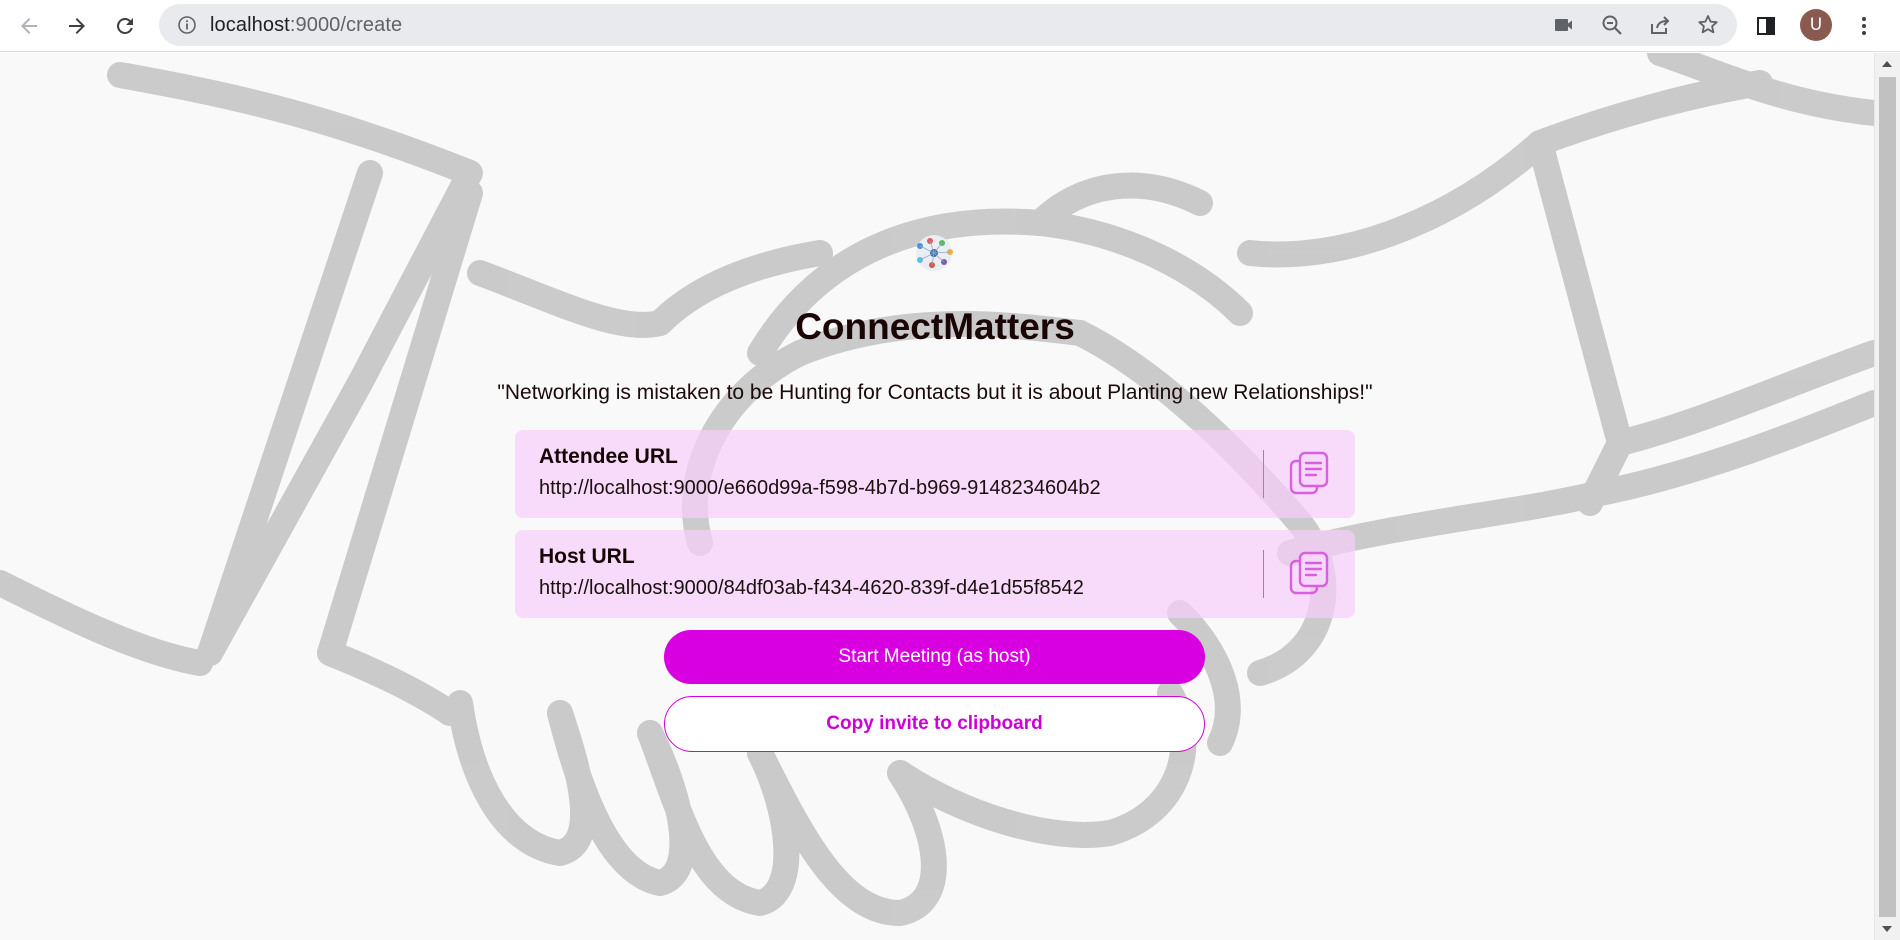  What do you see at coordinates (77, 26) in the screenshot?
I see `forward-icon` at bounding box center [77, 26].